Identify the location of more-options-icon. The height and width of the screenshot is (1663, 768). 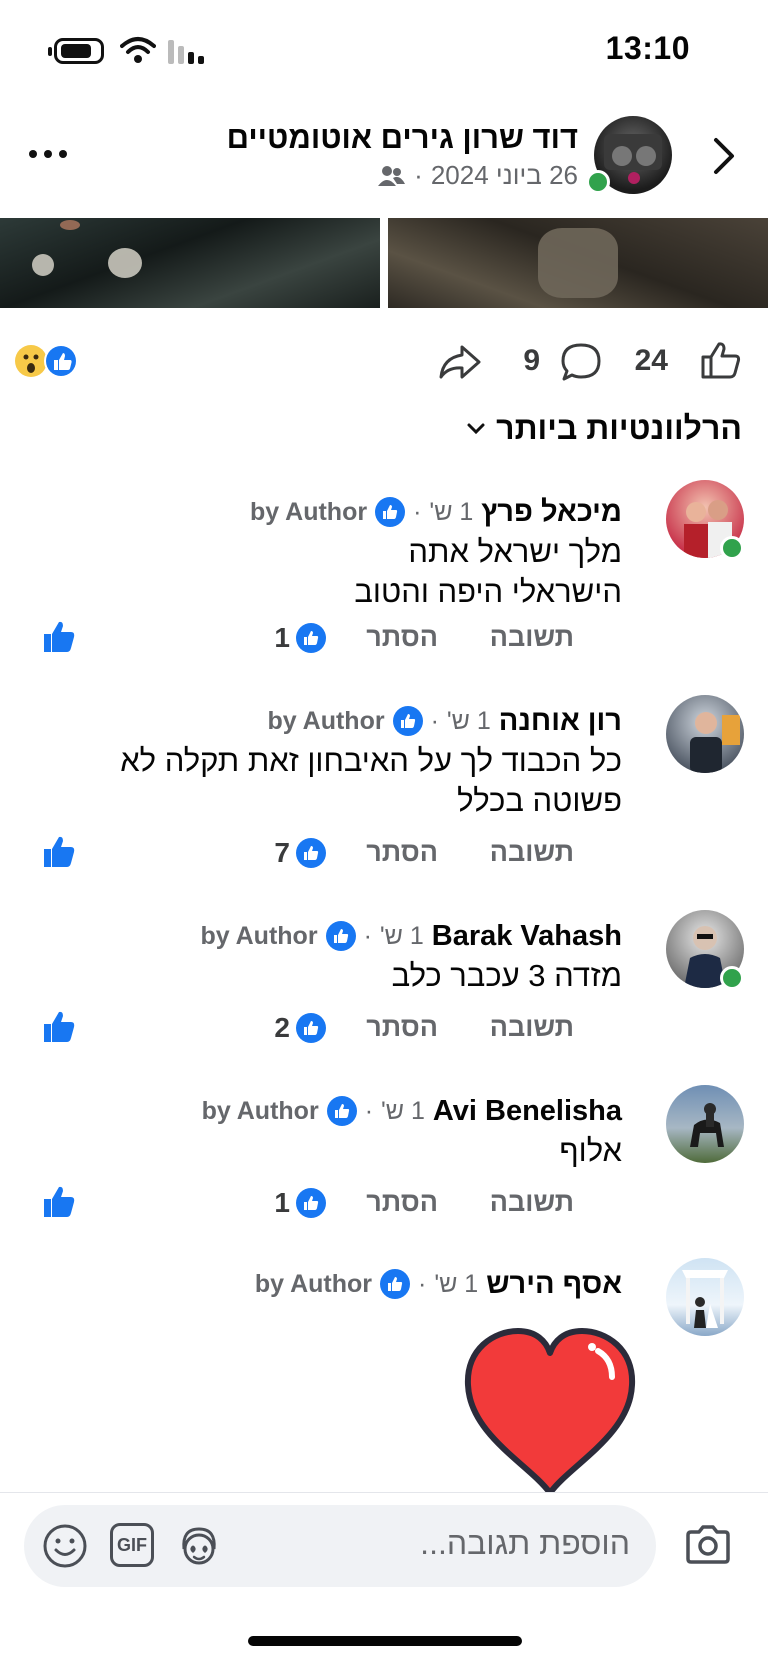
(48, 154).